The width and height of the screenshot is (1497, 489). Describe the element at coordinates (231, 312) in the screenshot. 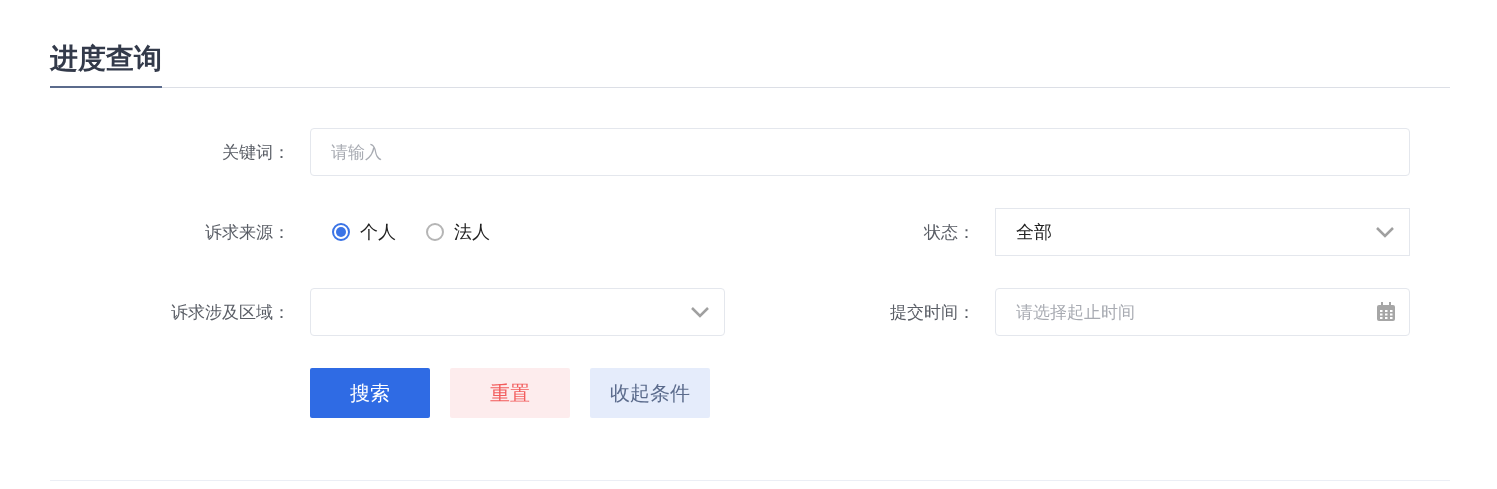

I see `field-label: 诉求涉及区域：` at that location.